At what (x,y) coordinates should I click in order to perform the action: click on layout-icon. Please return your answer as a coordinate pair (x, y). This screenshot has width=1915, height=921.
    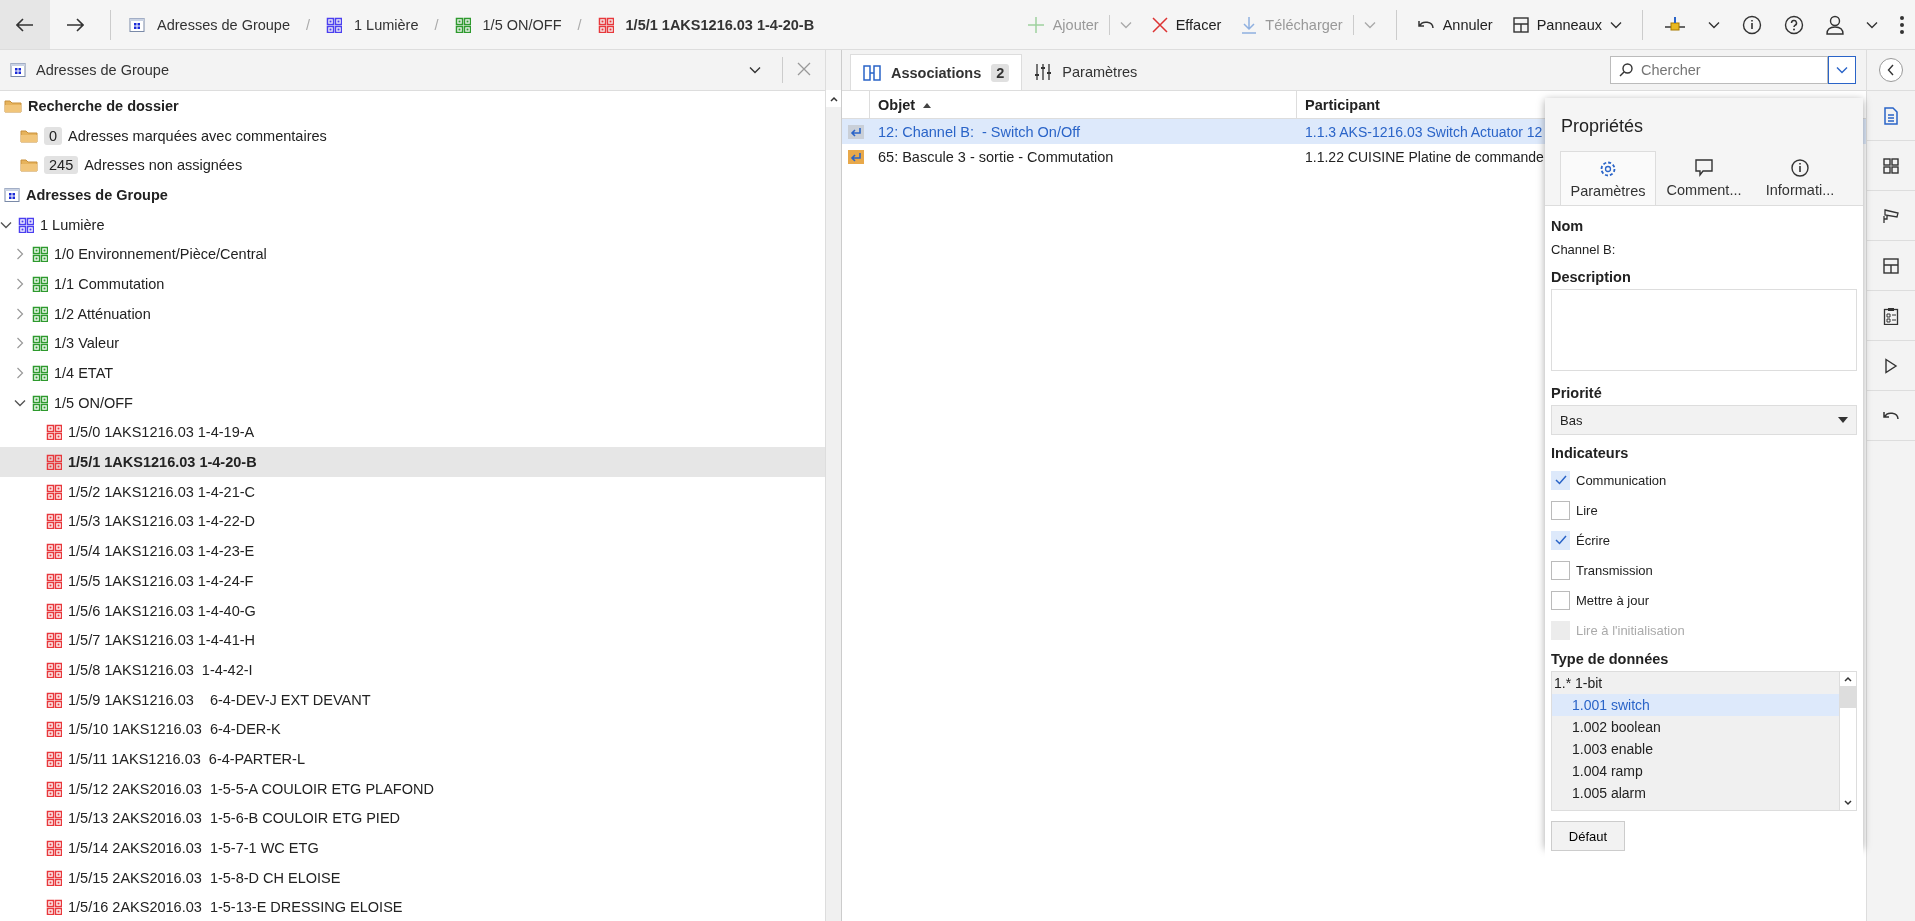
    Looking at the image, I should click on (1891, 265).